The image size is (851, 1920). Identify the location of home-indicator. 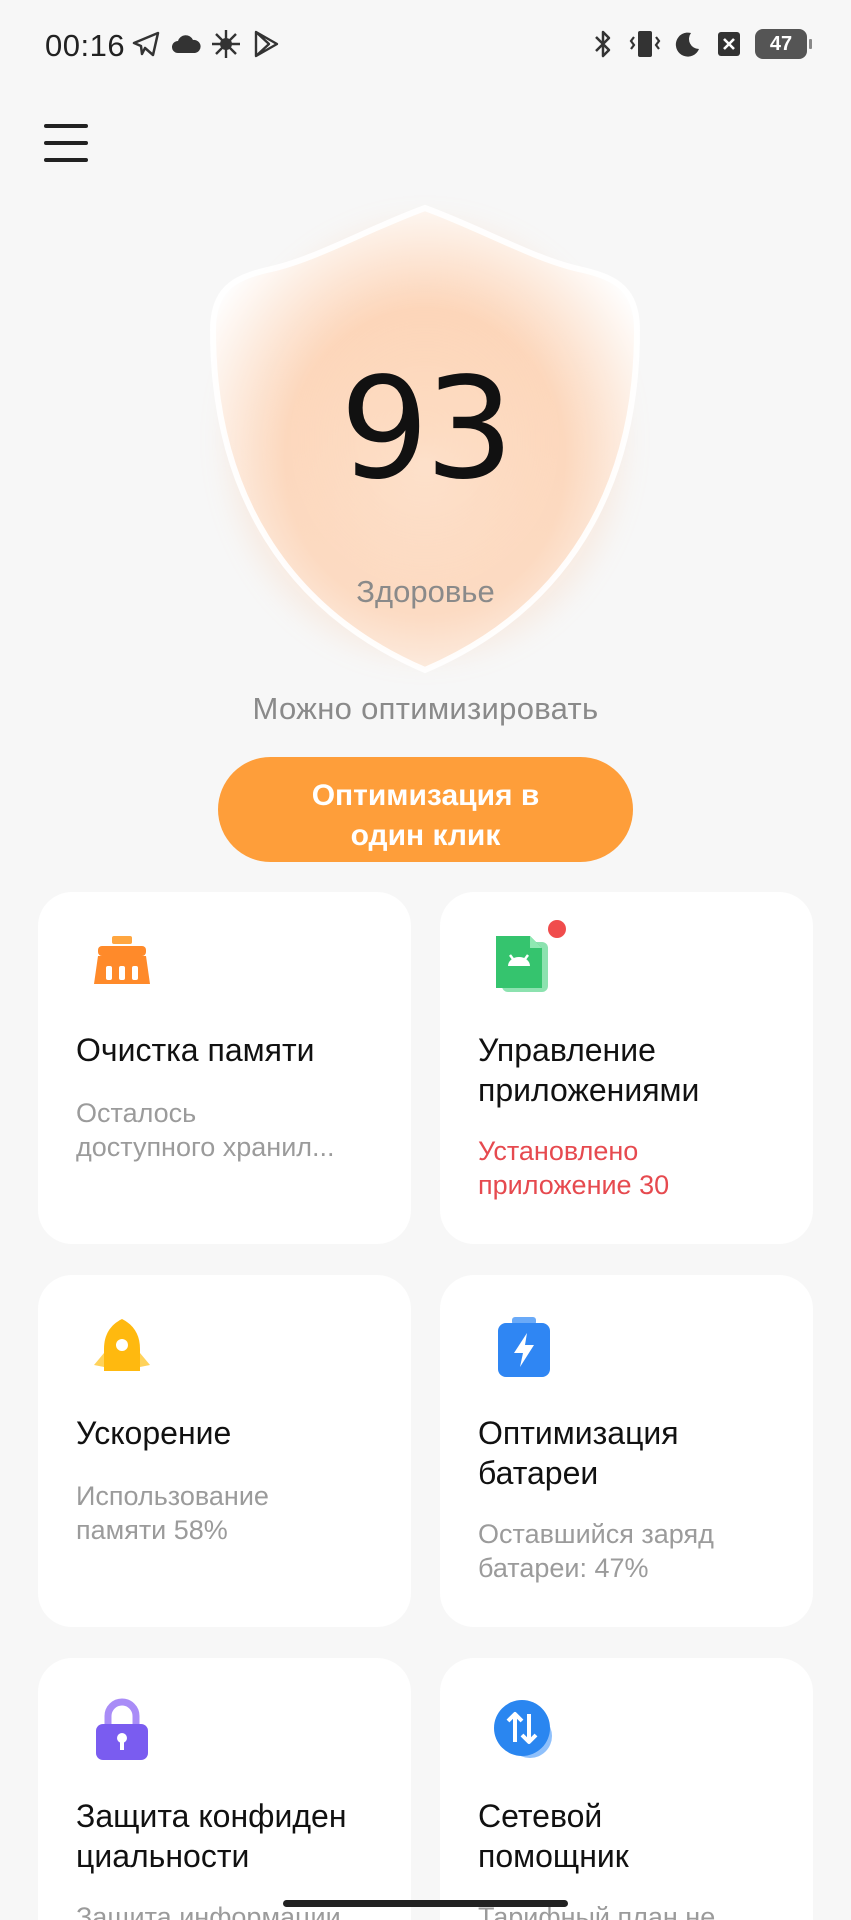
(425, 1903).